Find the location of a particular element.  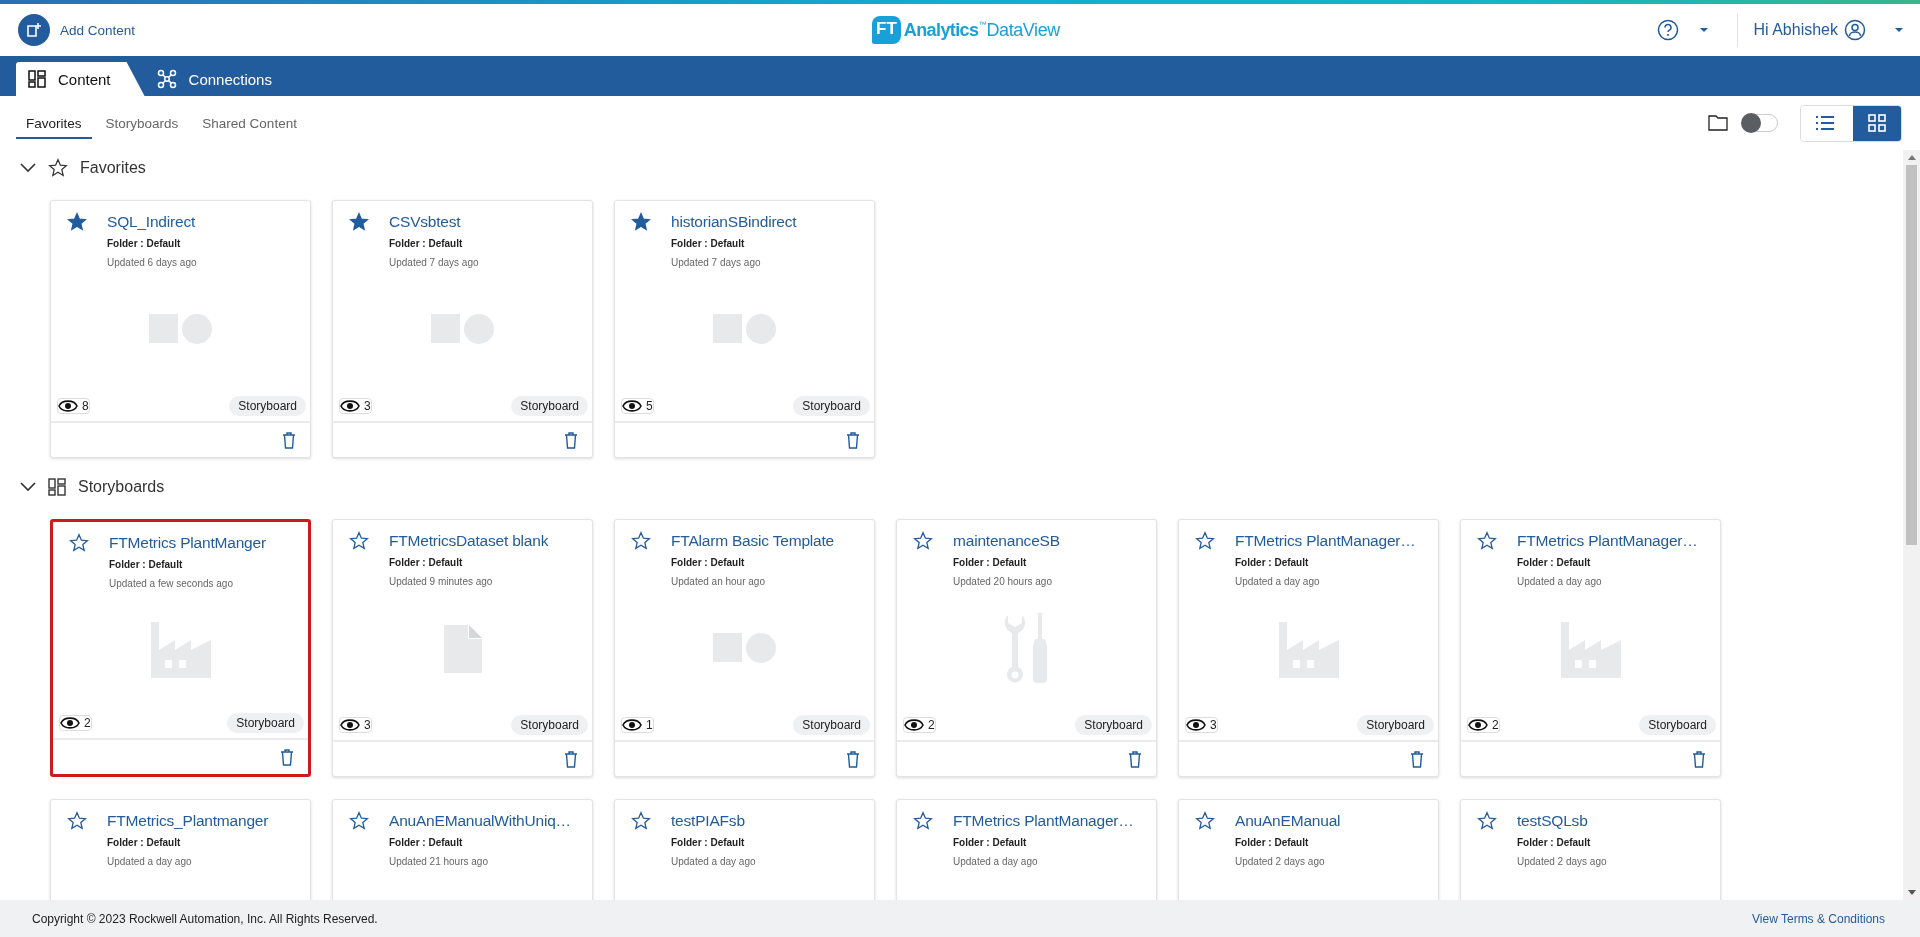

updated-time: Updated 21 hours ago is located at coordinates (439, 861).